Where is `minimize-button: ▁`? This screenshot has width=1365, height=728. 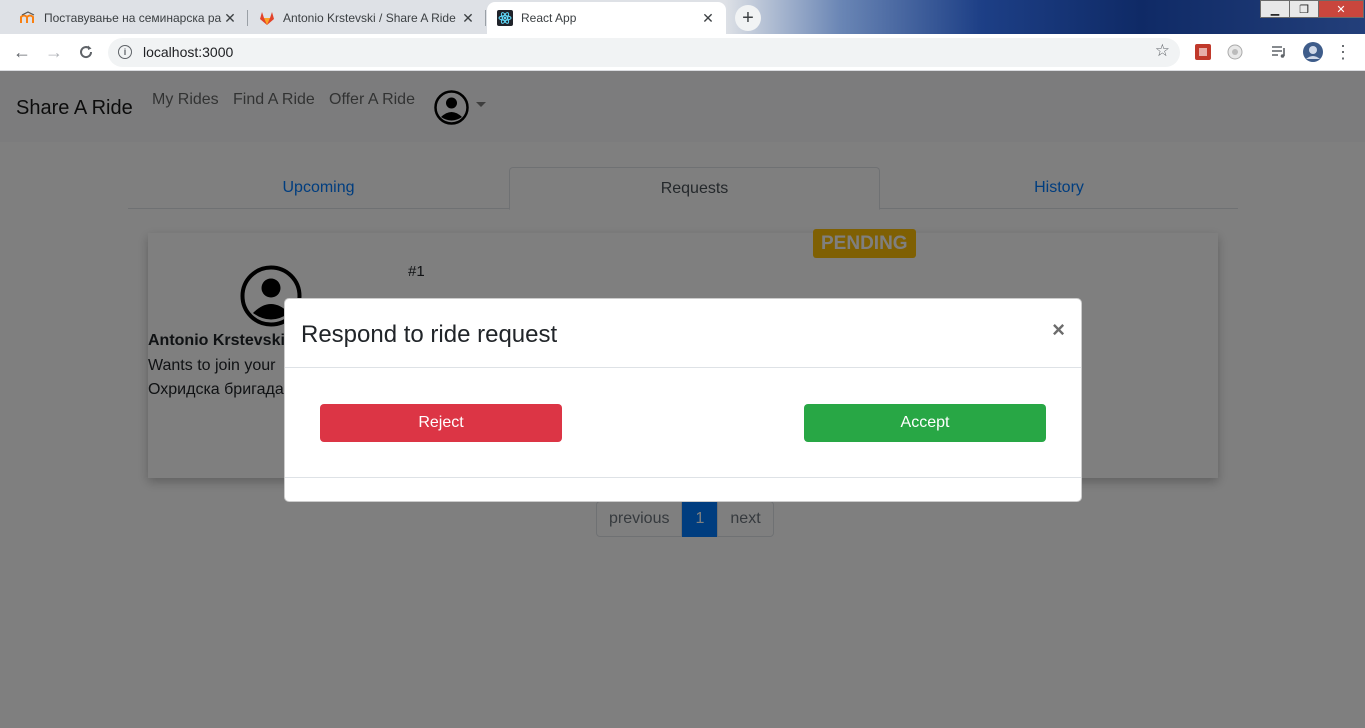 minimize-button: ▁ is located at coordinates (1275, 9).